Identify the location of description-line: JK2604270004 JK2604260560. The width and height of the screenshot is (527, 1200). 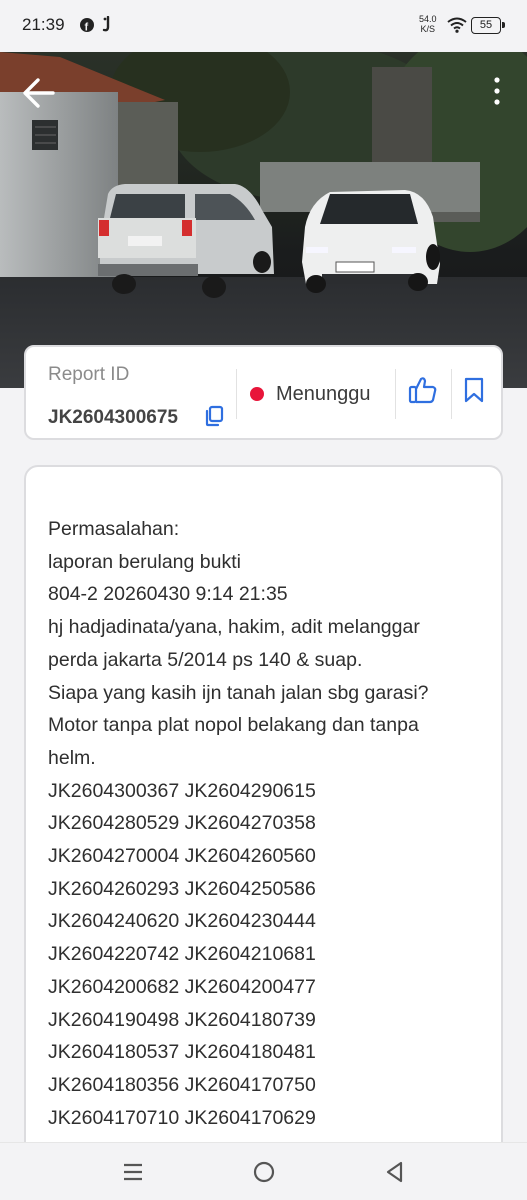
(182, 856).